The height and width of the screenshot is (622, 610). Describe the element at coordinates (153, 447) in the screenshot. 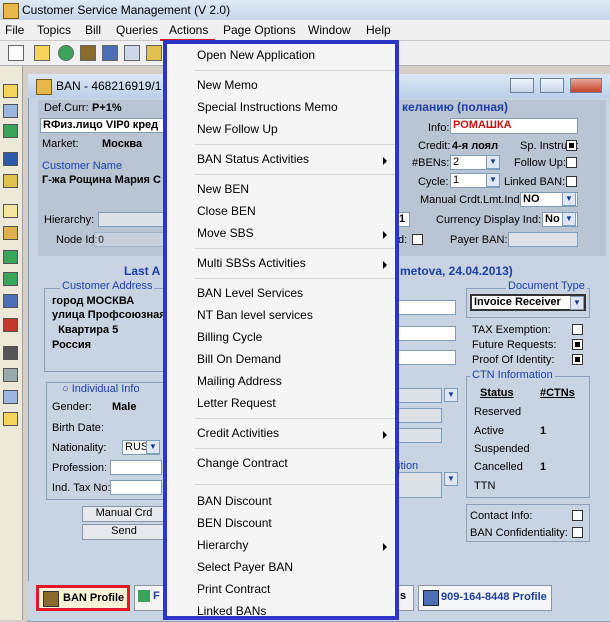

I see `nationality-dropdown-icon: ▼` at that location.